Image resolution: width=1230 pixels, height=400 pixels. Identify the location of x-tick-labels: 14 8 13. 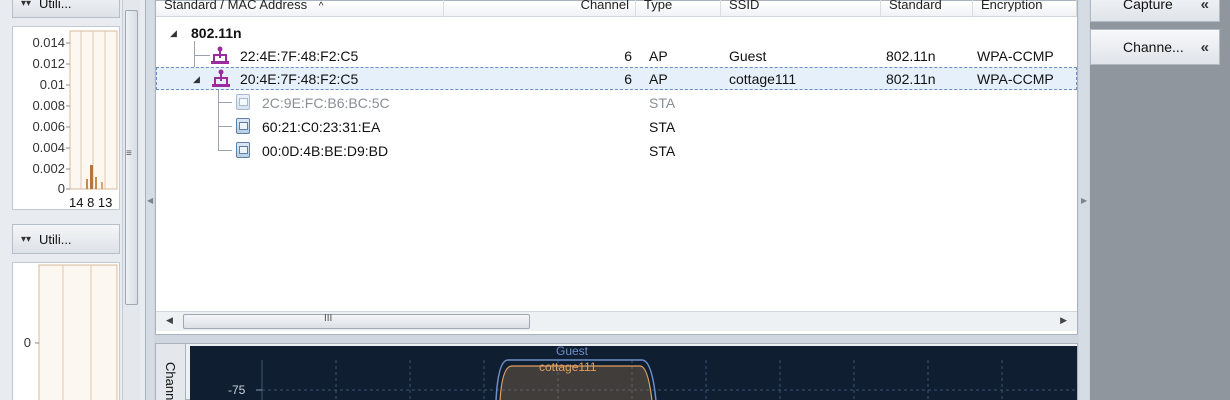
(91, 202).